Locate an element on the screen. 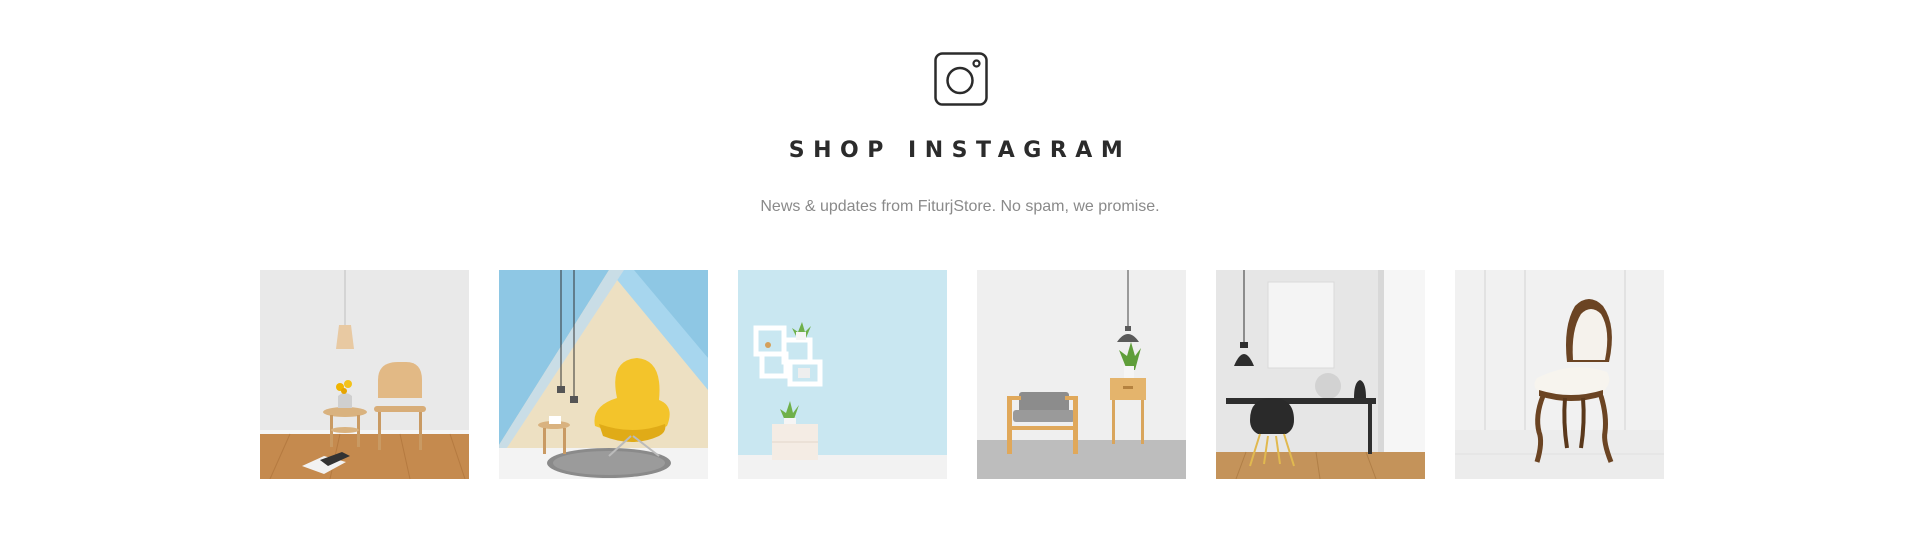 This screenshot has width=1920, height=539. gallery-image-black-chair-desk is located at coordinates (1320, 374).